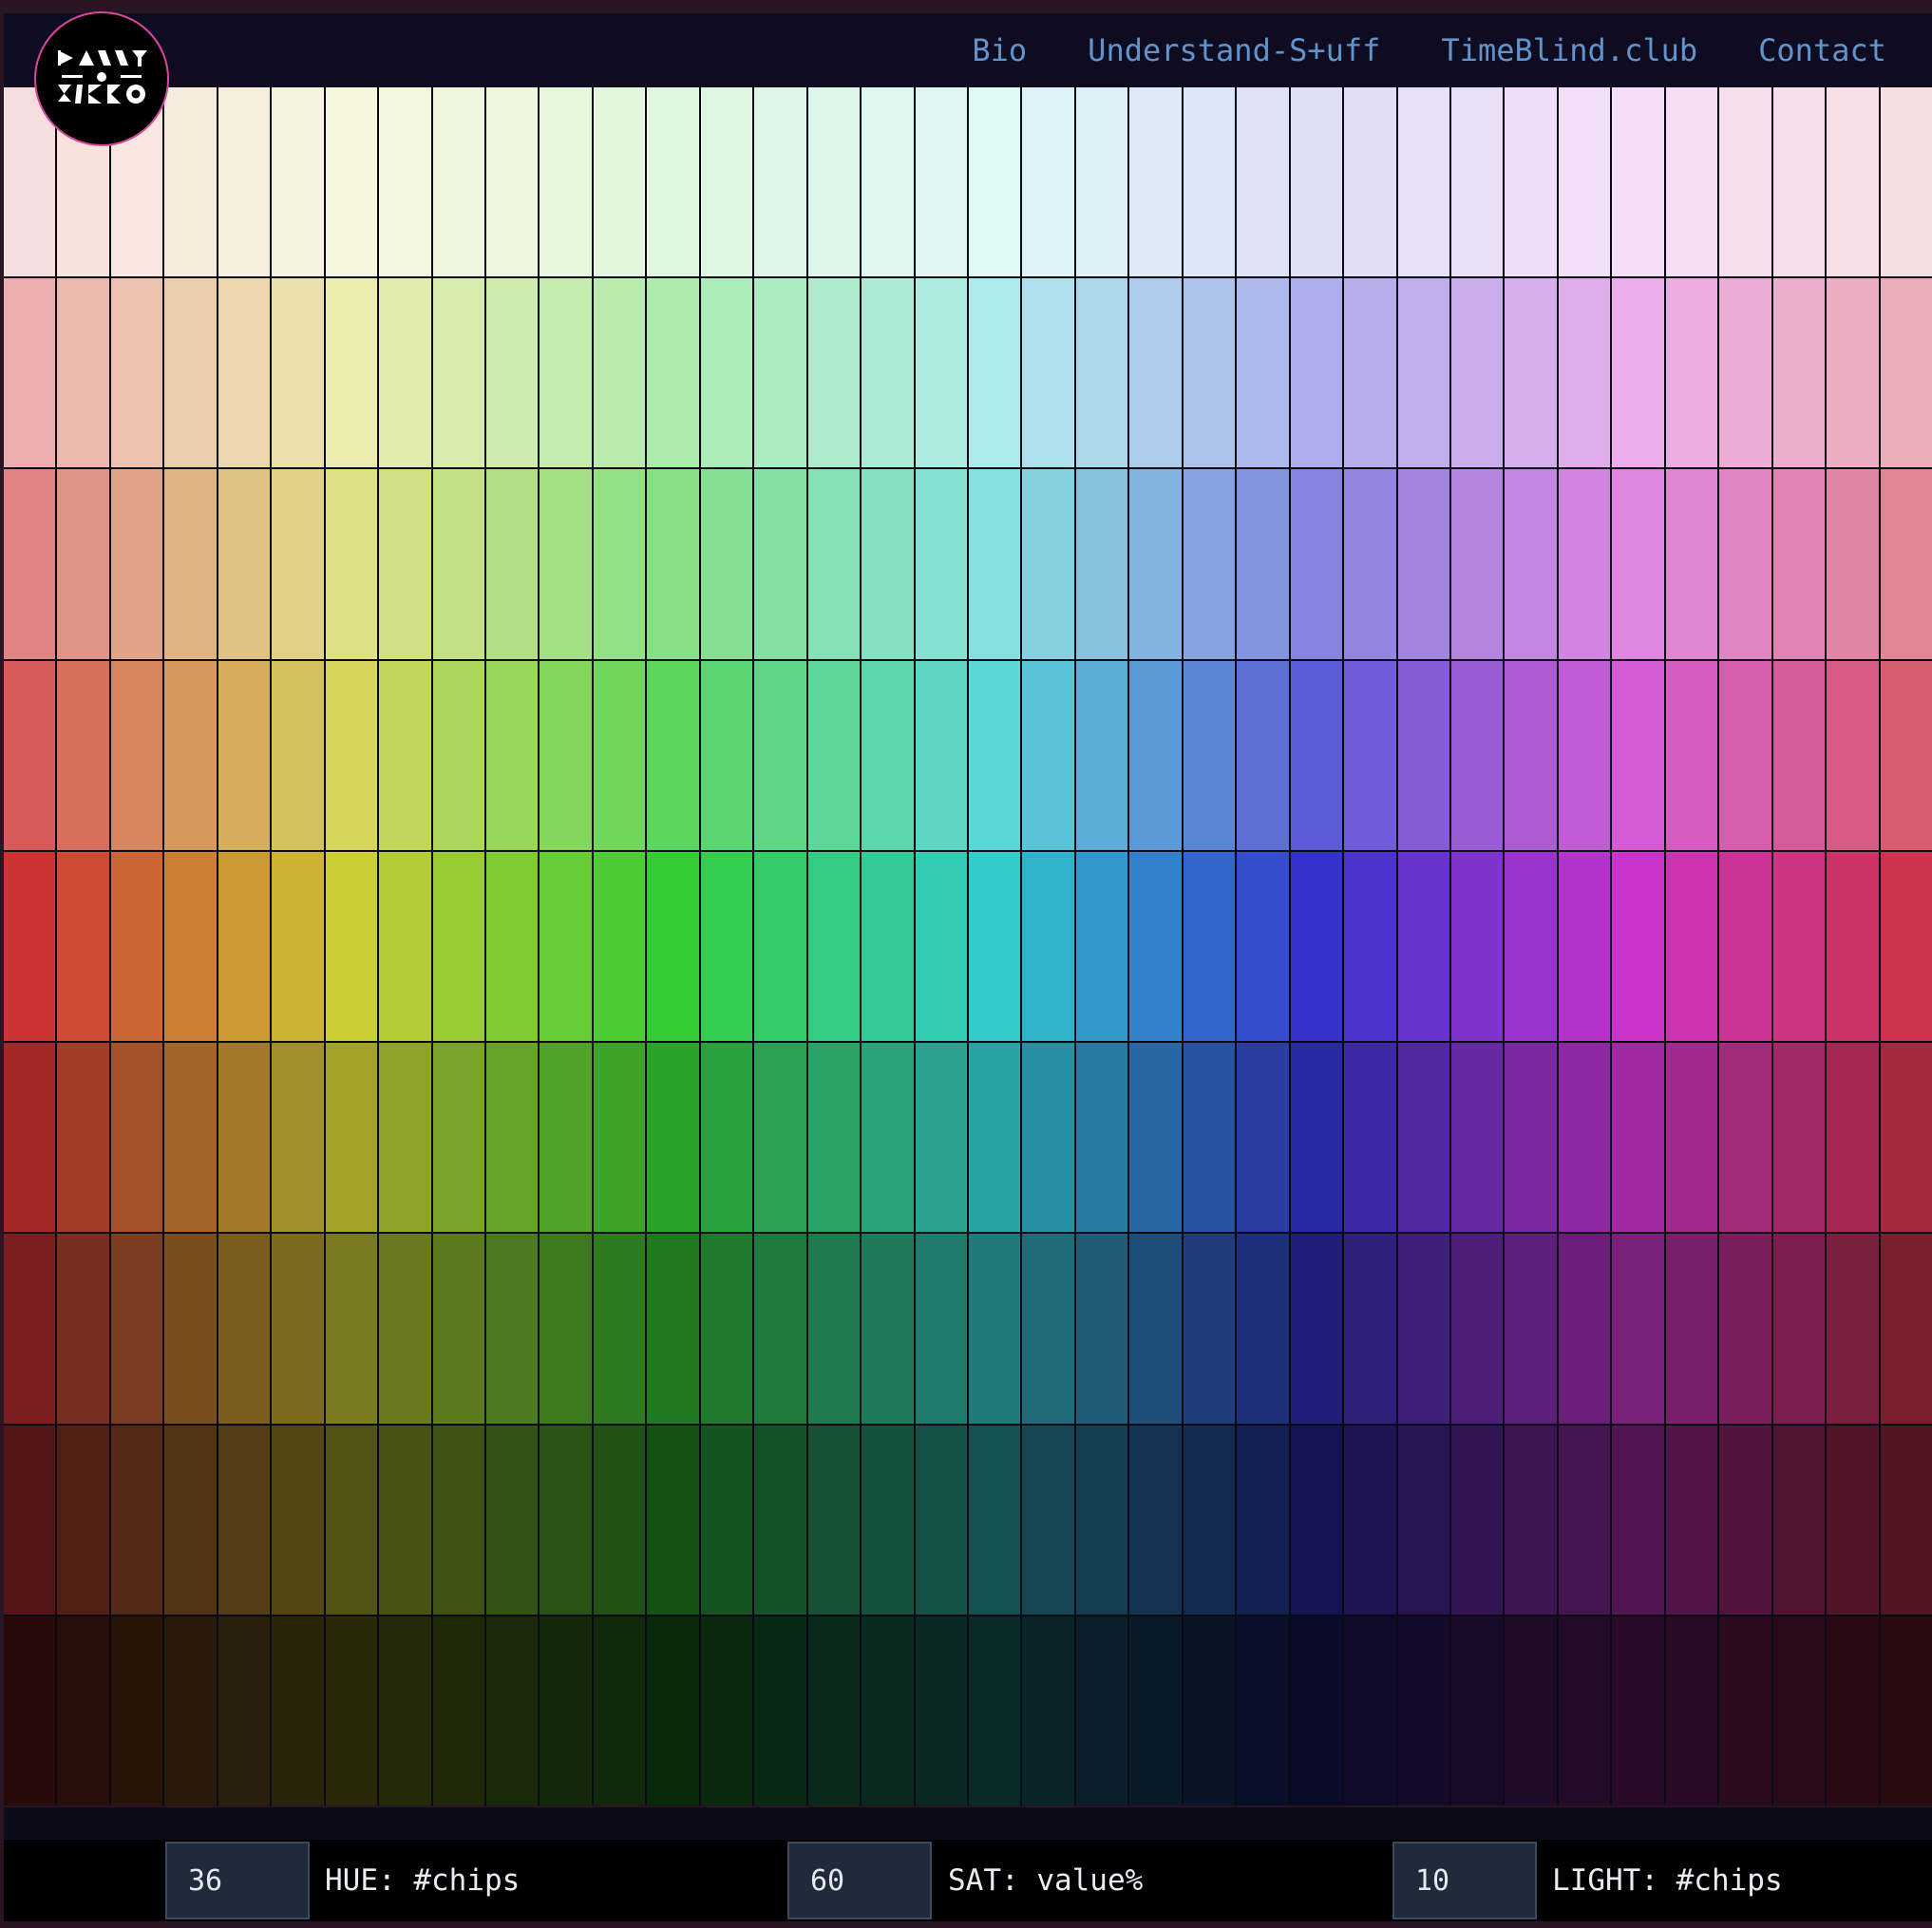  What do you see at coordinates (101, 79) in the screenshot?
I see `site-logo` at bounding box center [101, 79].